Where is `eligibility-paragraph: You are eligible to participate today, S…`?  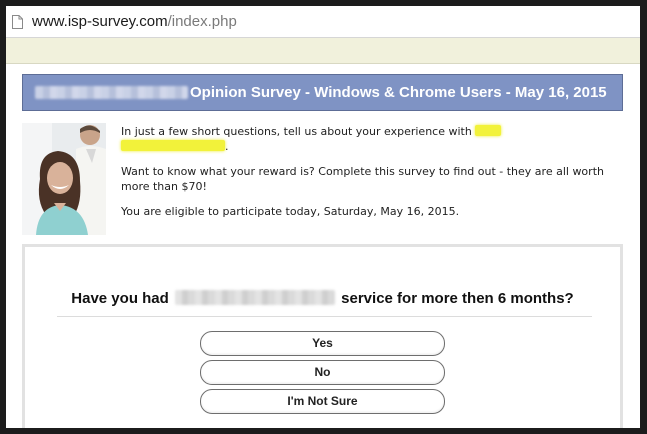
eligibility-paragraph: You are eligible to participate today, S… is located at coordinates (290, 211).